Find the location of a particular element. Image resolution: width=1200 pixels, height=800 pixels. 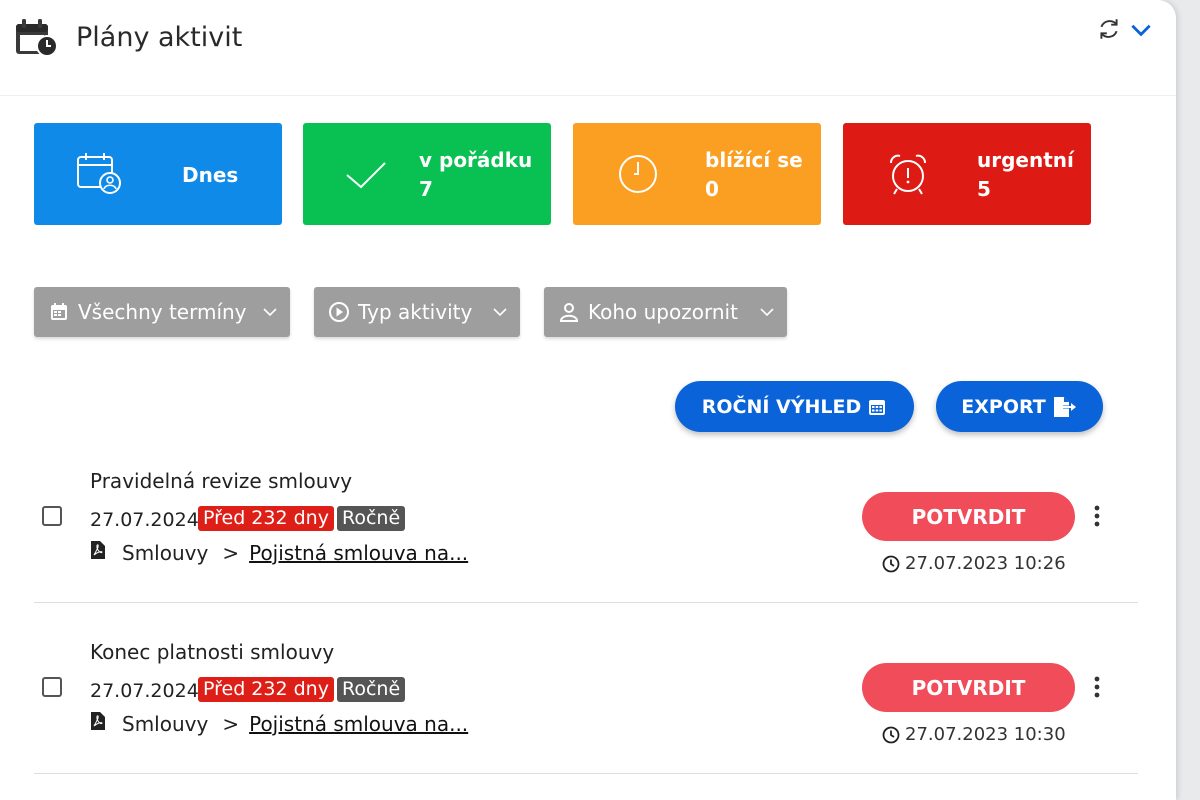

tile-count: 7 is located at coordinates (426, 189).